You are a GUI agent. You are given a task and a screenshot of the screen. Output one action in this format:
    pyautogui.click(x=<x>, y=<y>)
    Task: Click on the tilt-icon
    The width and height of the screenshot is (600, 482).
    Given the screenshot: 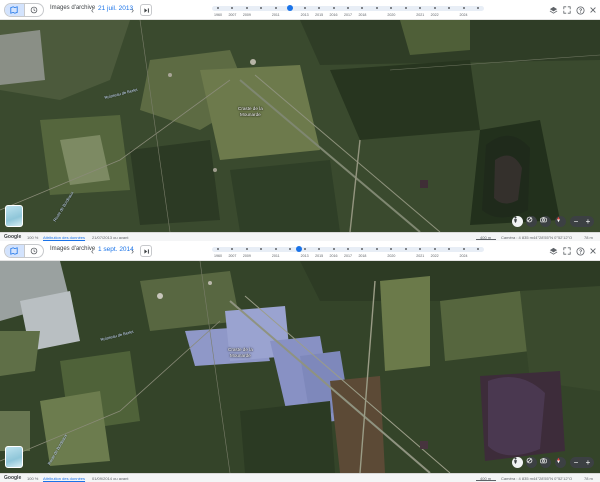 What is the action you would take?
    pyautogui.click(x=529, y=460)
    